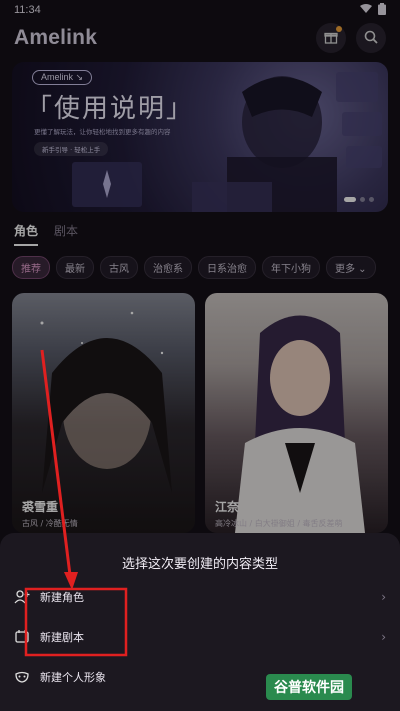 This screenshot has height=711, width=400. Describe the element at coordinates (22, 637) in the screenshot. I see `script-icon` at that location.